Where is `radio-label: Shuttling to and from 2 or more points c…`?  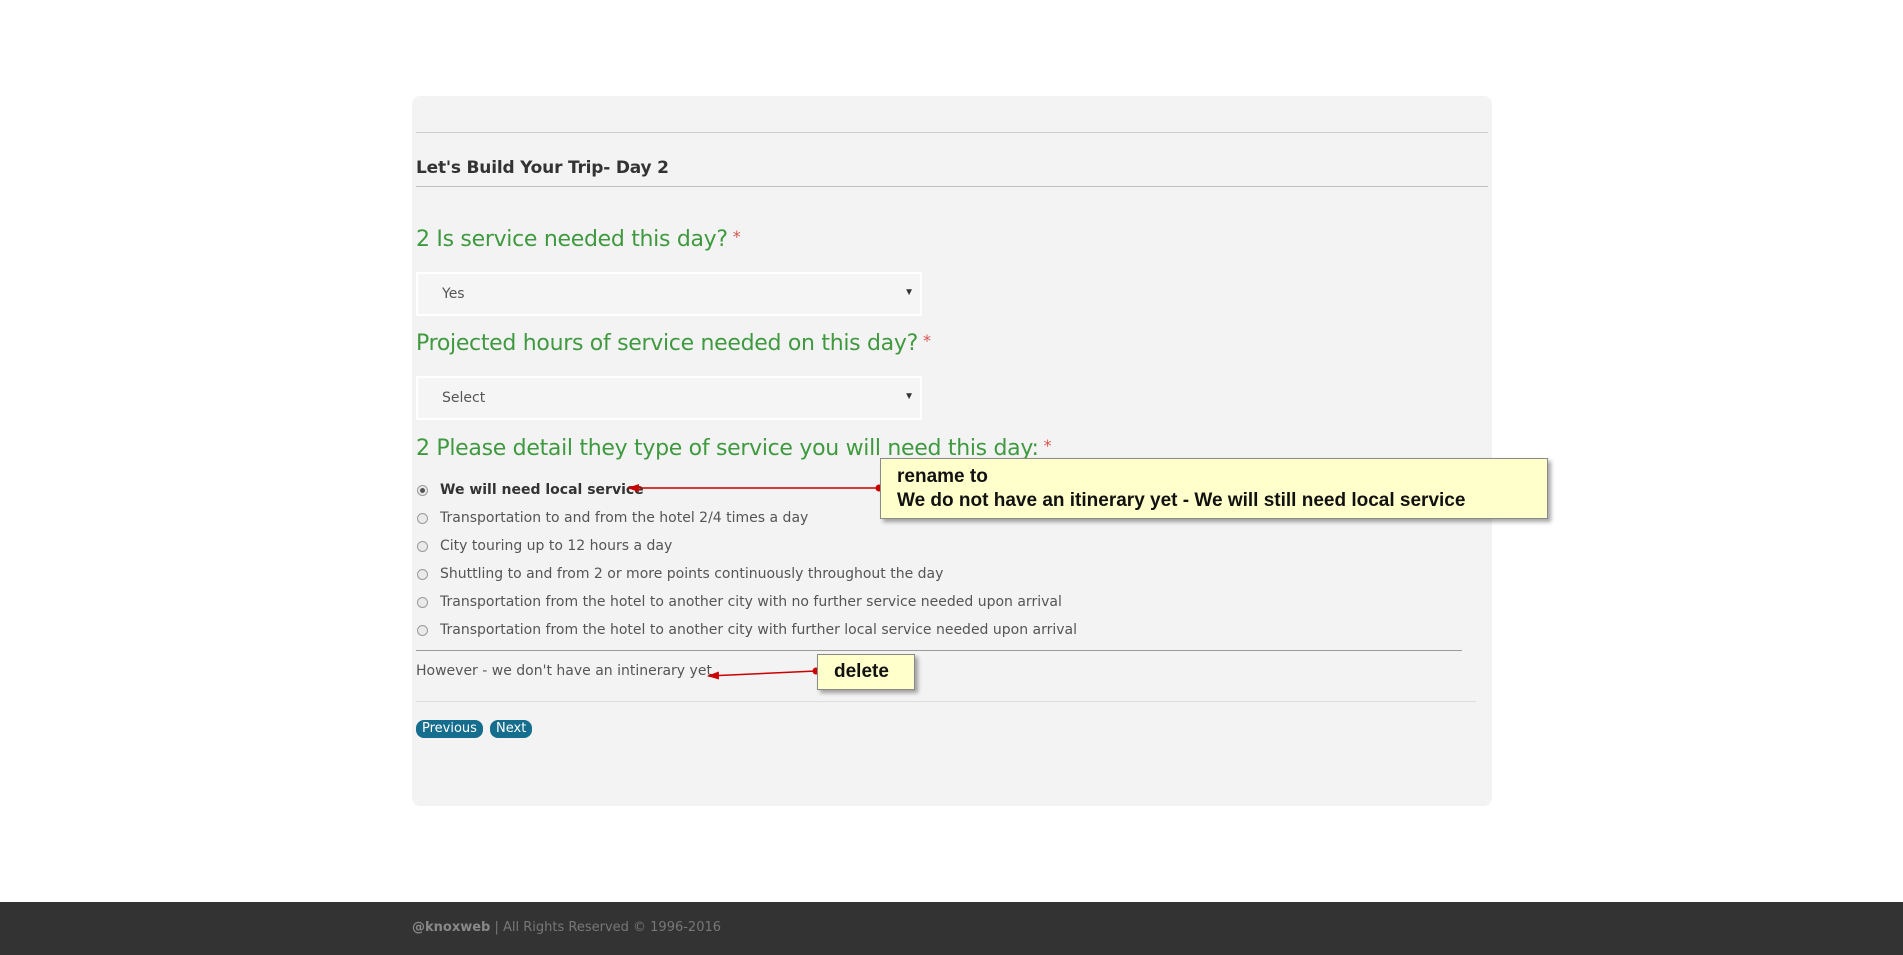
radio-label: Shuttling to and from 2 or more points c… is located at coordinates (692, 574).